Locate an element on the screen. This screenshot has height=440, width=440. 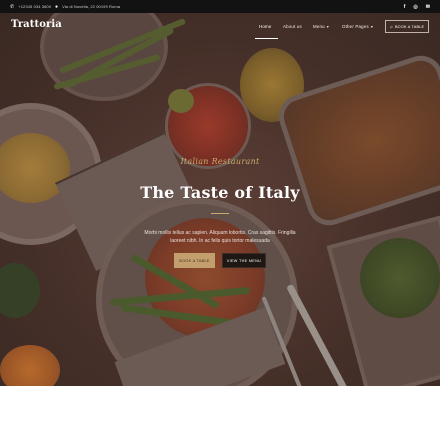
book-table-header-label: BOOK A TABLE is located at coordinates (409, 26).